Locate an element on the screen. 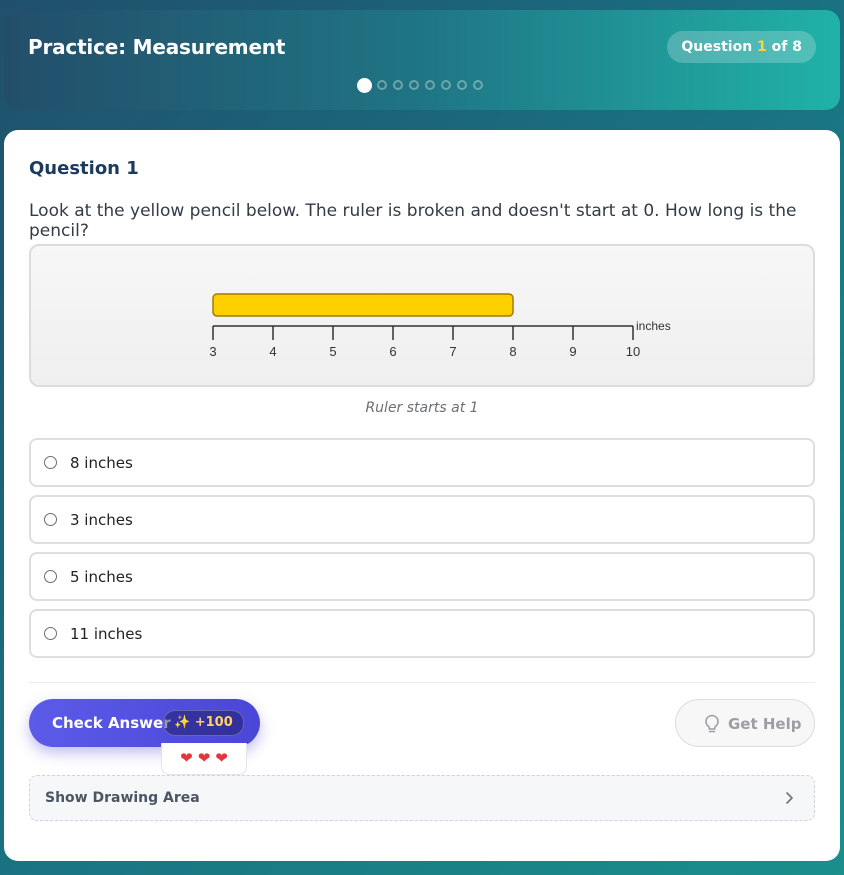 The image size is (844, 875). question-progress-badge: Question 1 of 8 is located at coordinates (741, 47).